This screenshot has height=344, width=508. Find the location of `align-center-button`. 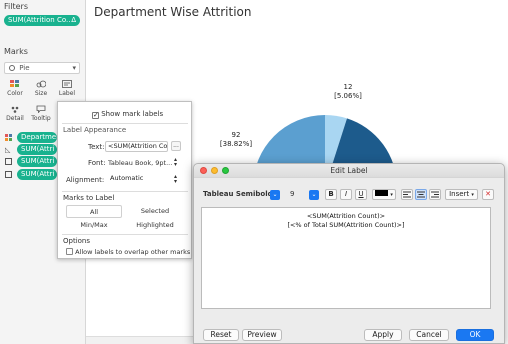

align-center-button is located at coordinates (421, 194).